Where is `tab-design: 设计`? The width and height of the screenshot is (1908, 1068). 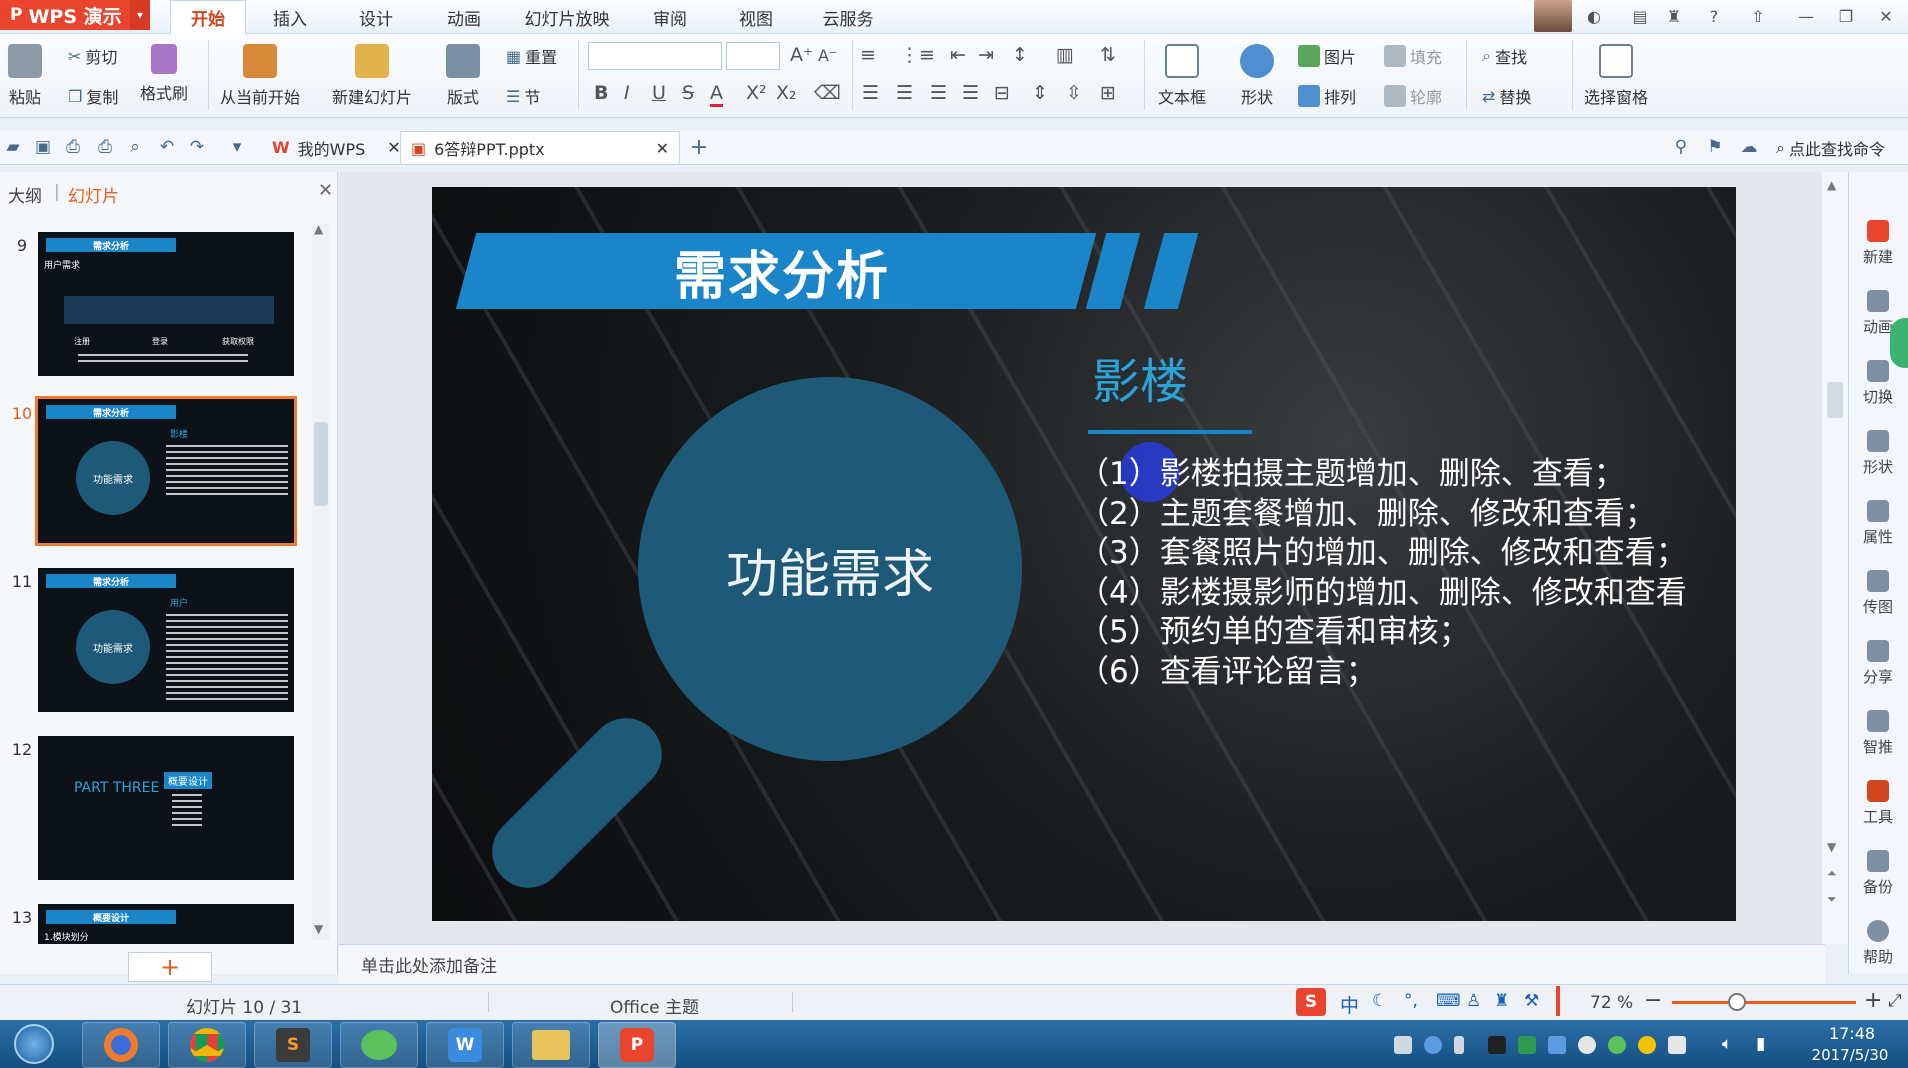 tab-design: 设计 is located at coordinates (376, 17).